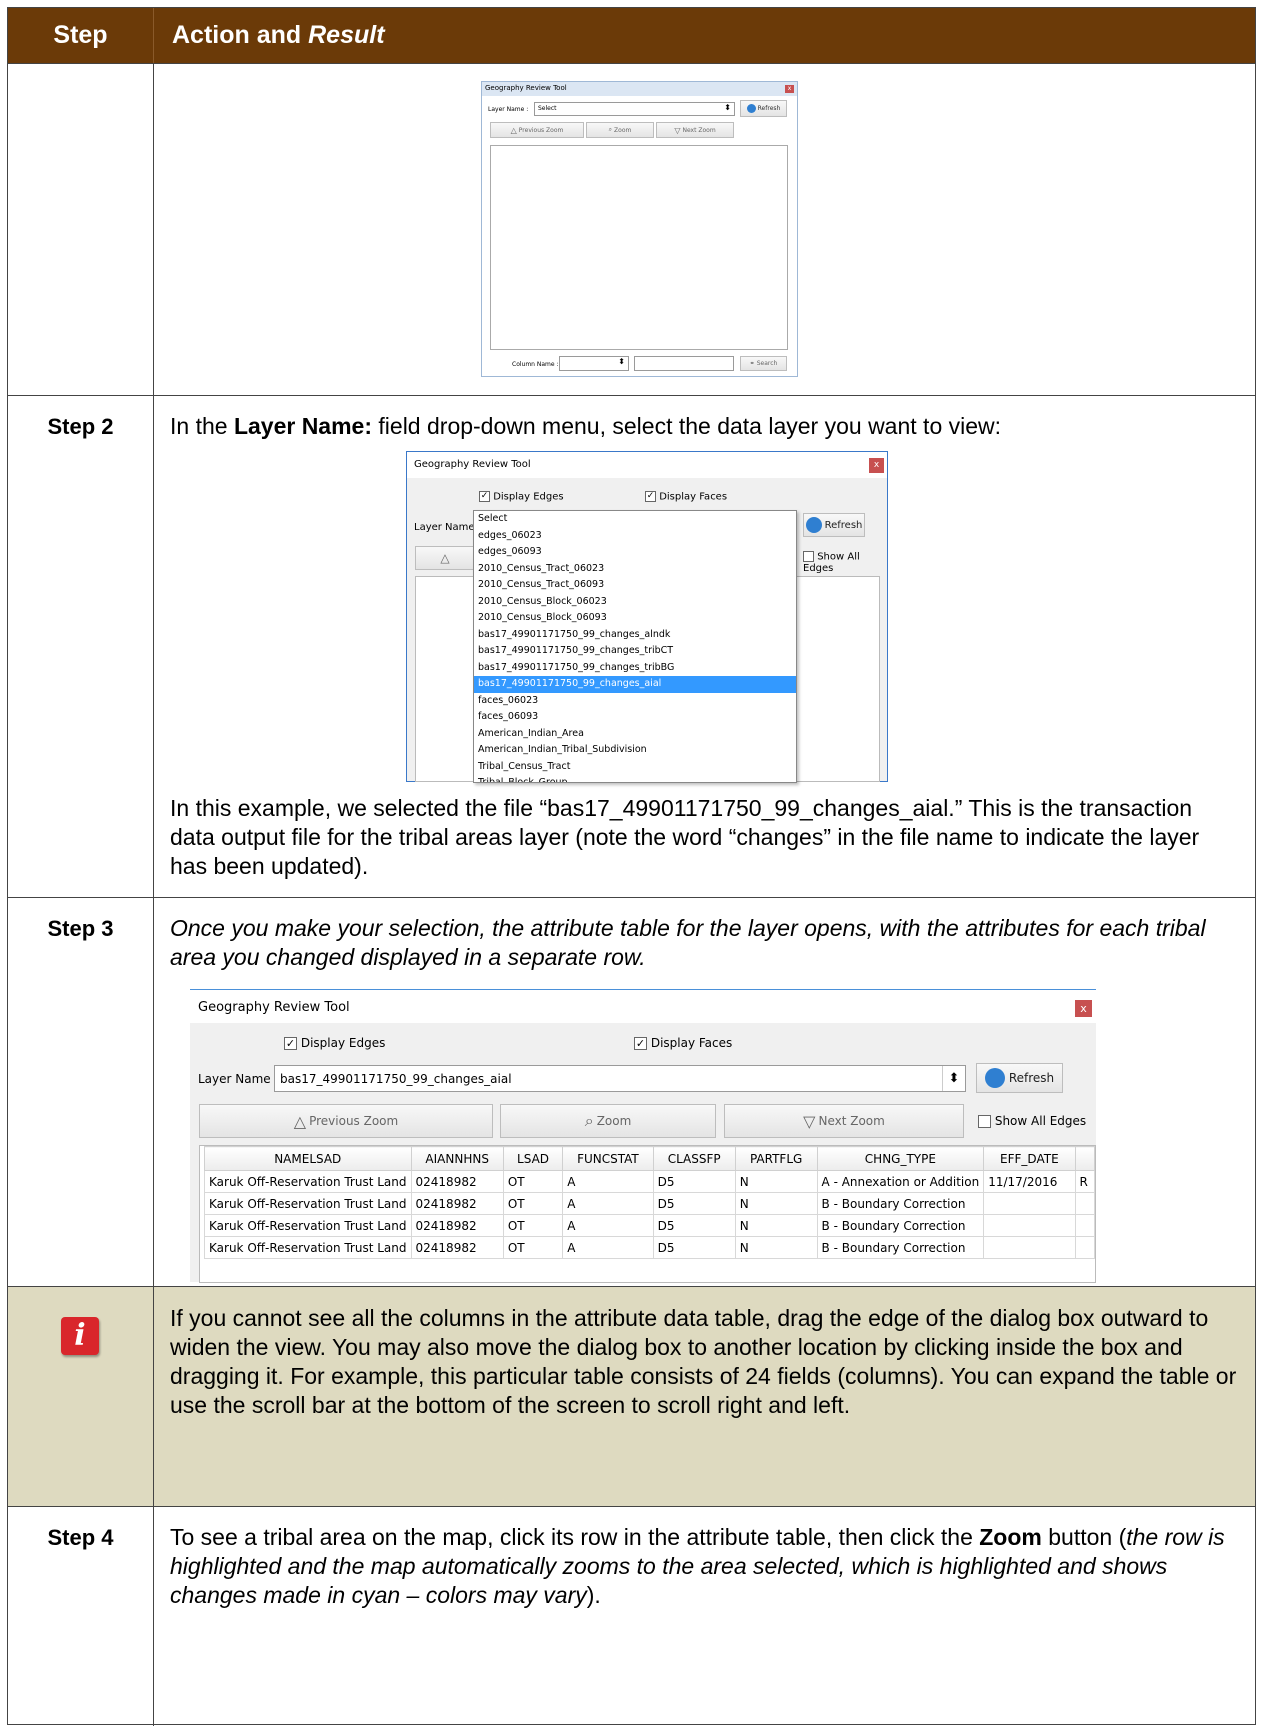 The height and width of the screenshot is (1732, 1261). What do you see at coordinates (1084, 1181) in the screenshot?
I see `table-cell: R` at bounding box center [1084, 1181].